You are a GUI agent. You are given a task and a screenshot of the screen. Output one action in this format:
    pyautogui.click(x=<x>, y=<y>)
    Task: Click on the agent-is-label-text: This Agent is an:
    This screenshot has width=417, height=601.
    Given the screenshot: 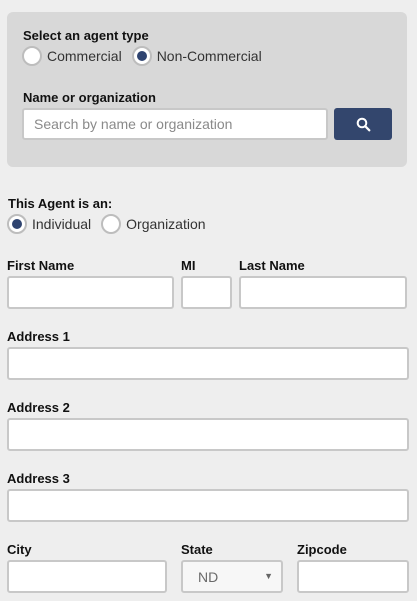 What is the action you would take?
    pyautogui.click(x=60, y=203)
    